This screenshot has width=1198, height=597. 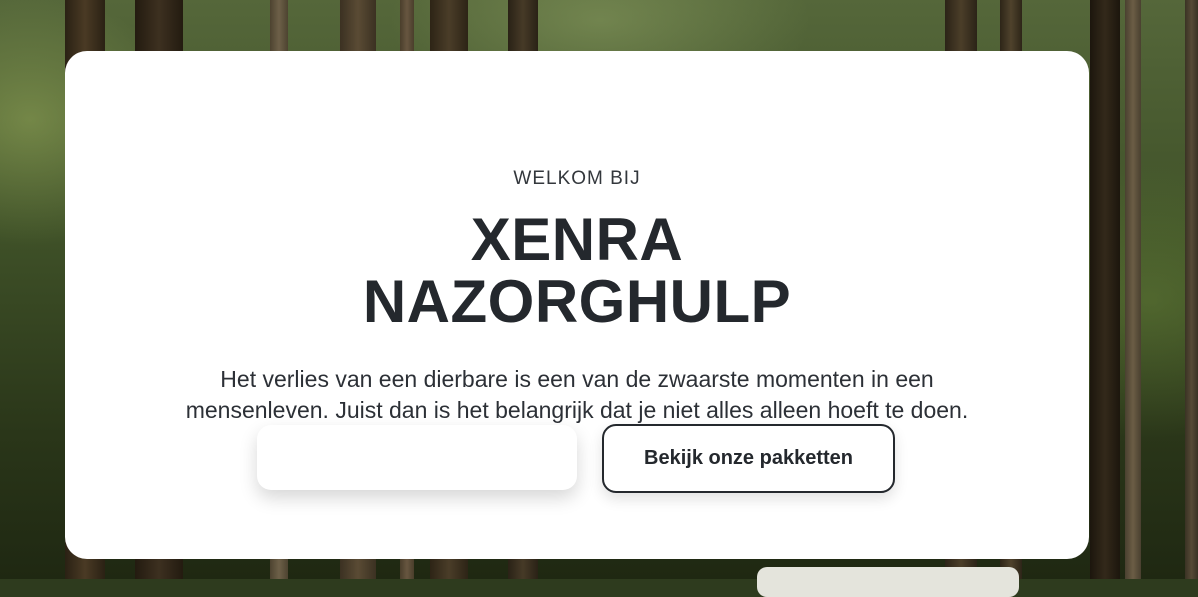 What do you see at coordinates (748, 458) in the screenshot?
I see `view-packages-button: Bekijk onze pakketten` at bounding box center [748, 458].